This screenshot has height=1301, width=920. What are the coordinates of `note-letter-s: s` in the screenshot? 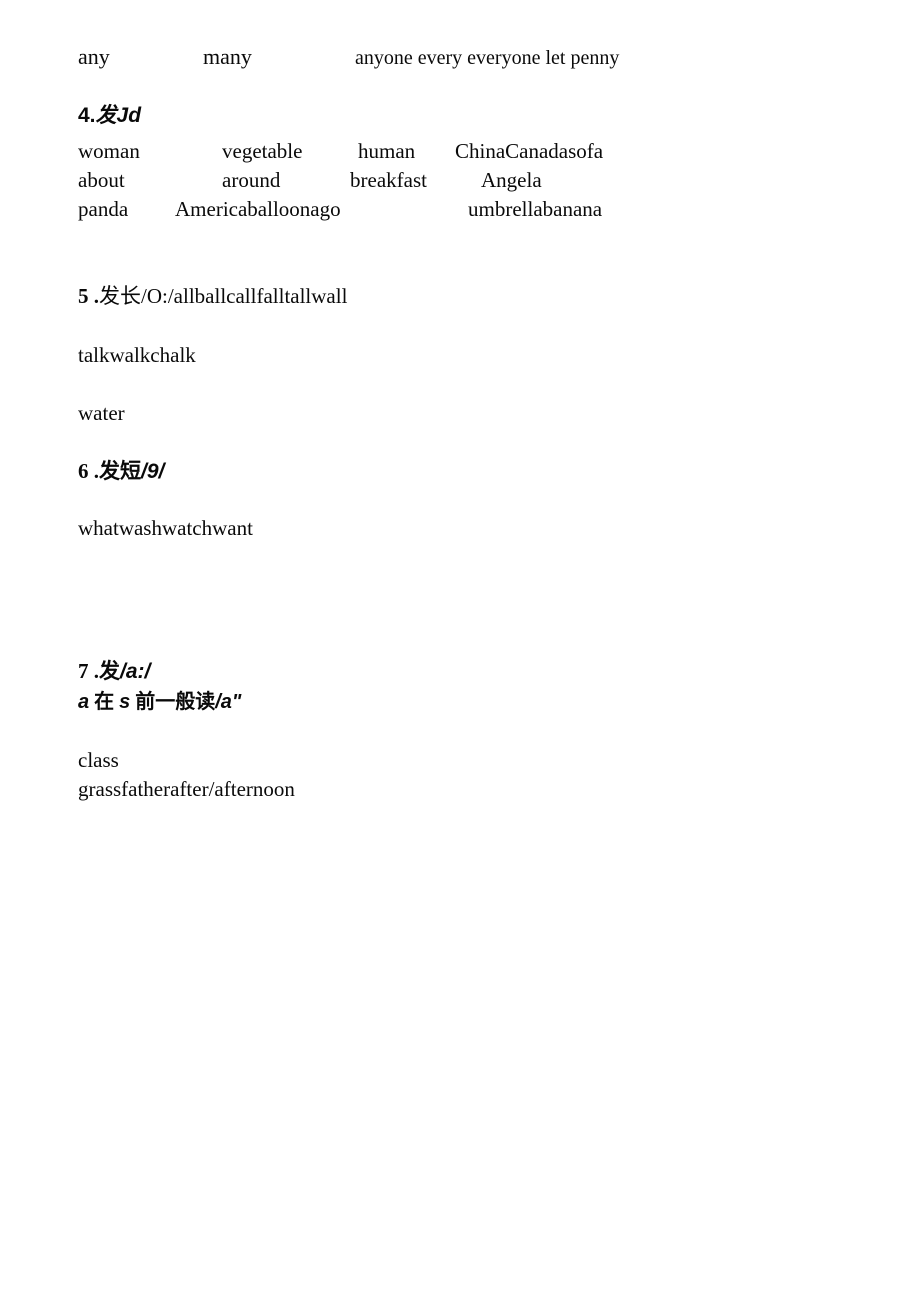 It's located at (125, 702).